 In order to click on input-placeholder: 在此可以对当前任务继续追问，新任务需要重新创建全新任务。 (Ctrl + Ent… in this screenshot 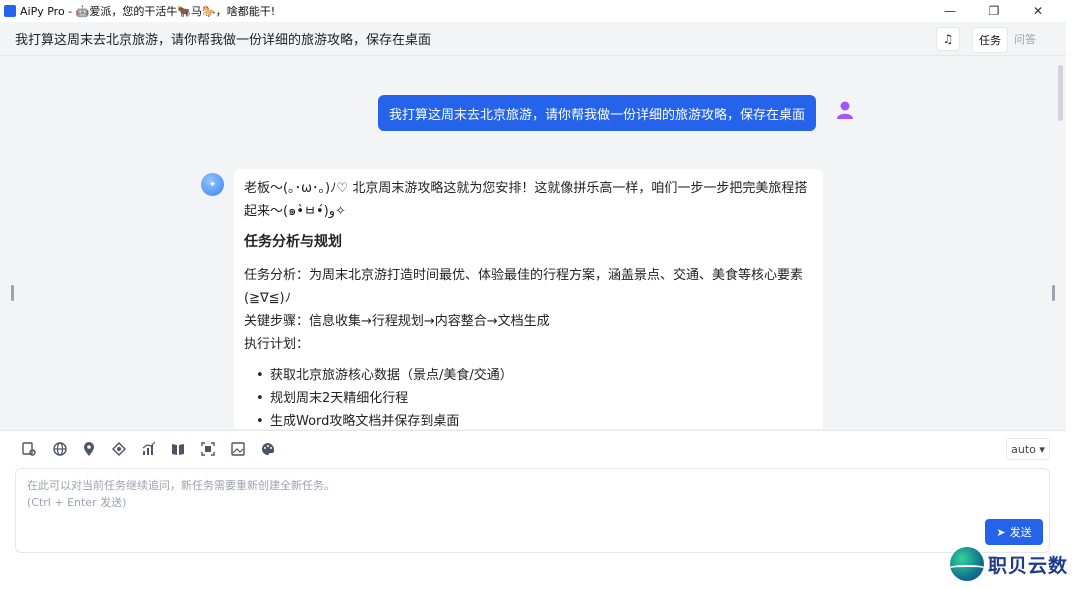, I will do `click(181, 494)`.